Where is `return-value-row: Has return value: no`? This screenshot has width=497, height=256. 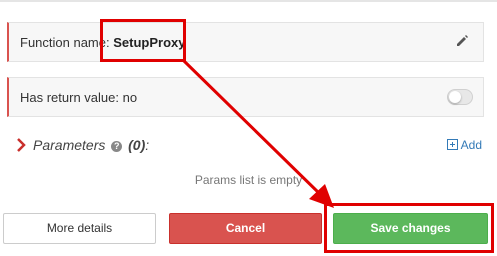
return-value-row: Has return value: no is located at coordinates (245, 97).